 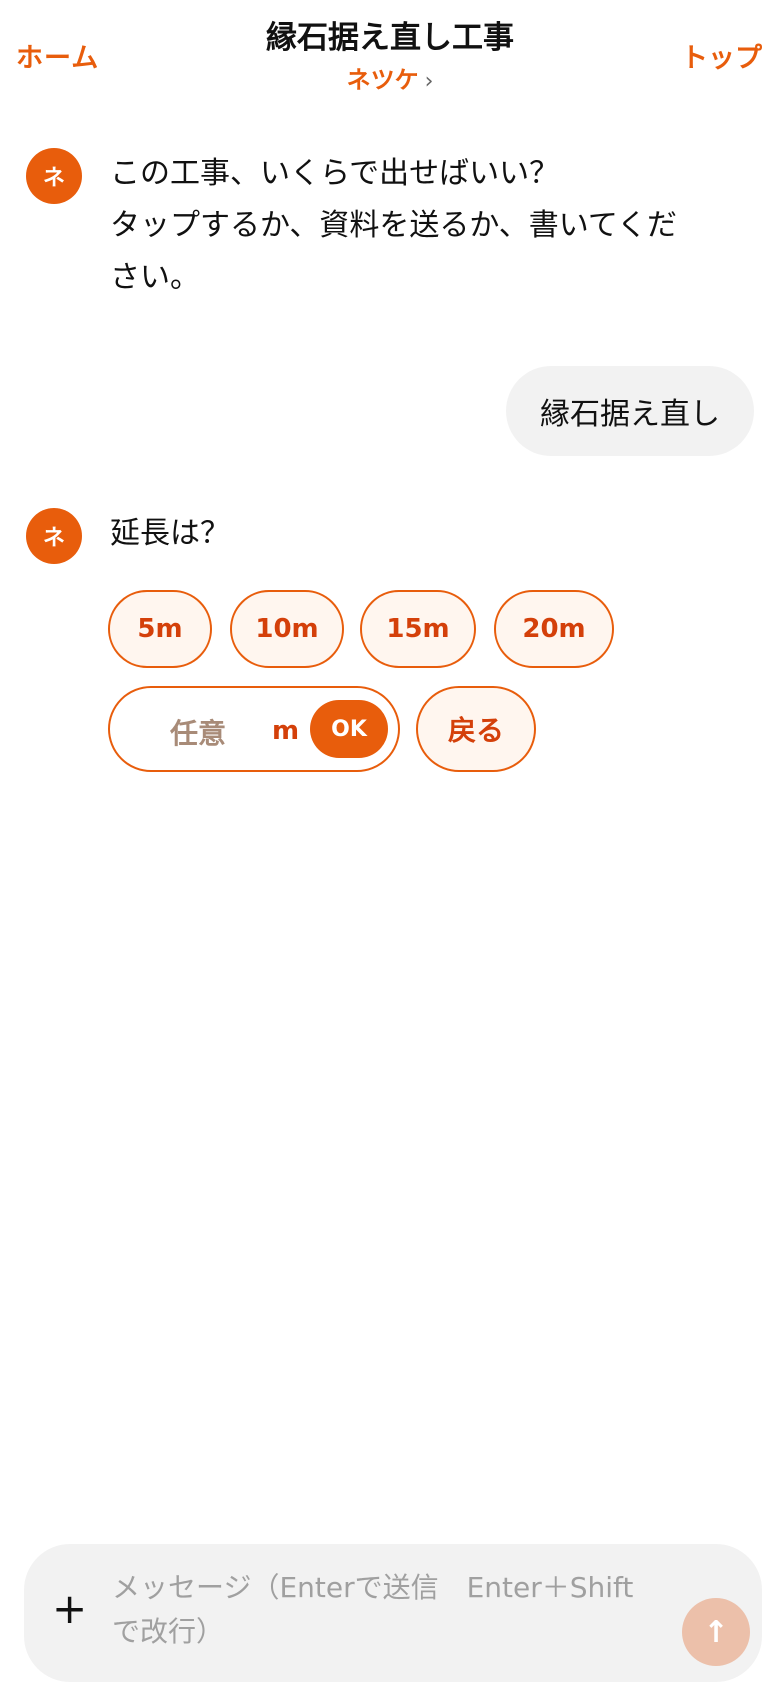 What do you see at coordinates (170, 533) in the screenshot?
I see `bot-message-line: 延長は？` at bounding box center [170, 533].